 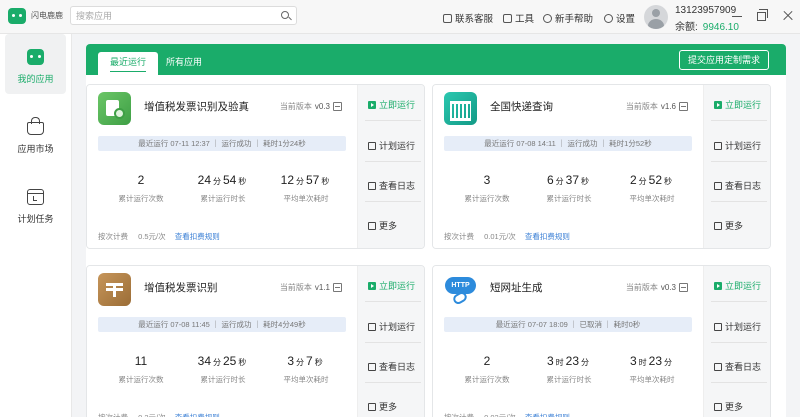 I want to click on short-url-icon: HTTP, so click(x=460, y=289).